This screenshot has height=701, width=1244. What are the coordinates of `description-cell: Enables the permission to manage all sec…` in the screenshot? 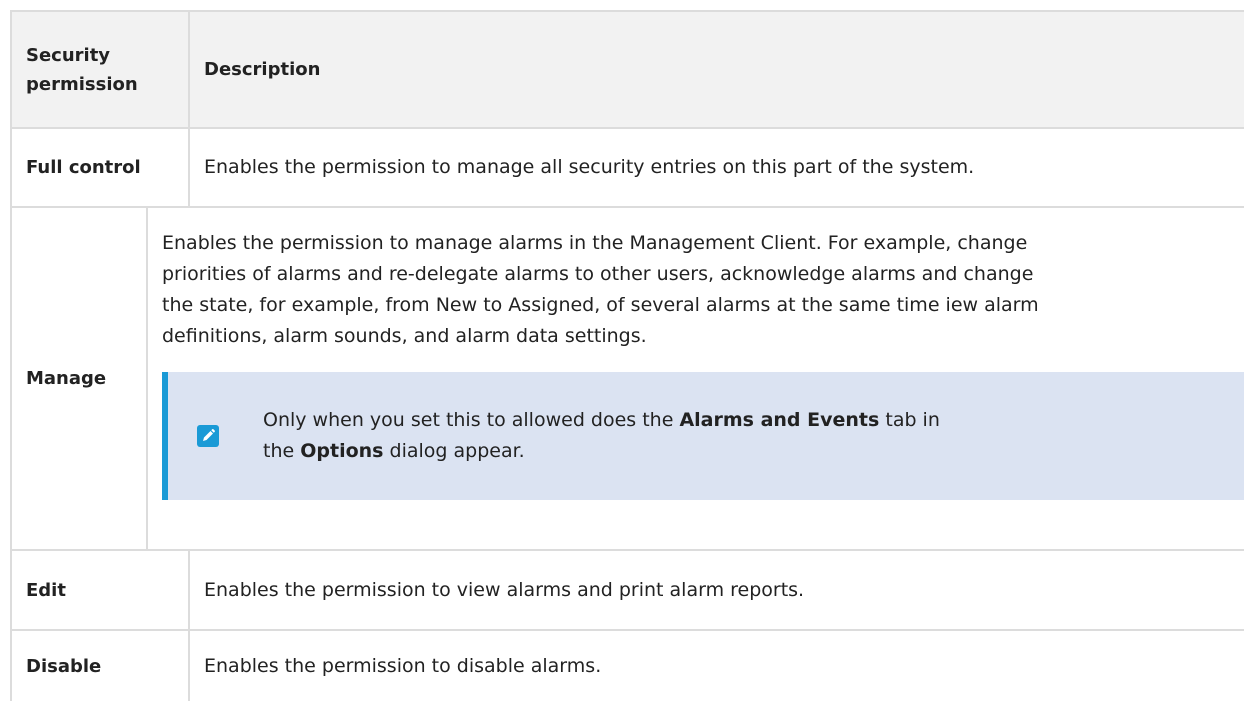 It's located at (717, 167).